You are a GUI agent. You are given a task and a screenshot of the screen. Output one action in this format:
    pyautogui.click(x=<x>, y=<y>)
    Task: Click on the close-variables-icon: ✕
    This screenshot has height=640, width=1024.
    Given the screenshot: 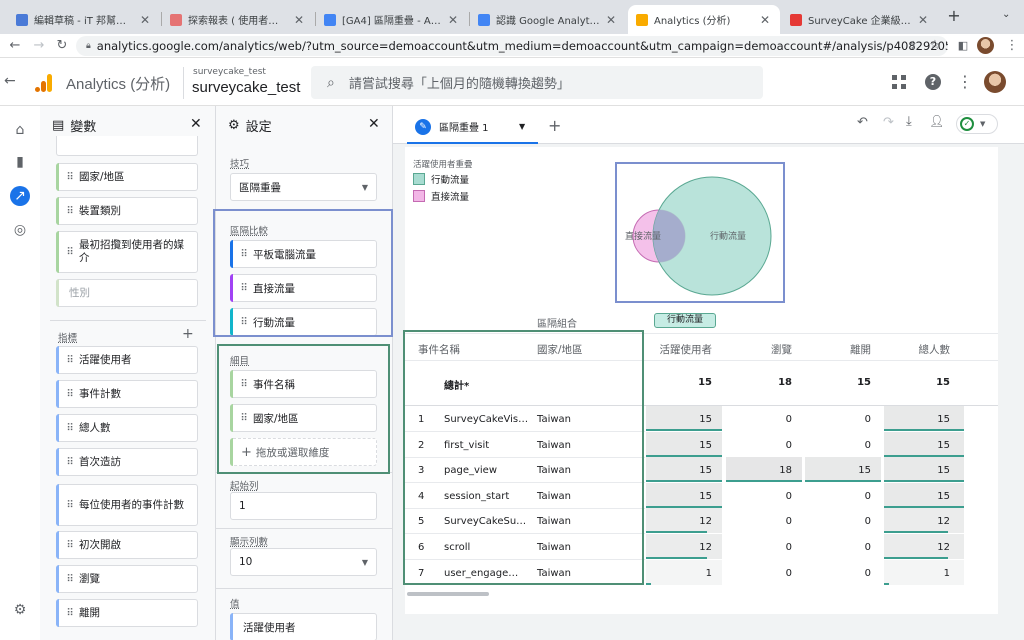 What is the action you would take?
    pyautogui.click(x=196, y=124)
    